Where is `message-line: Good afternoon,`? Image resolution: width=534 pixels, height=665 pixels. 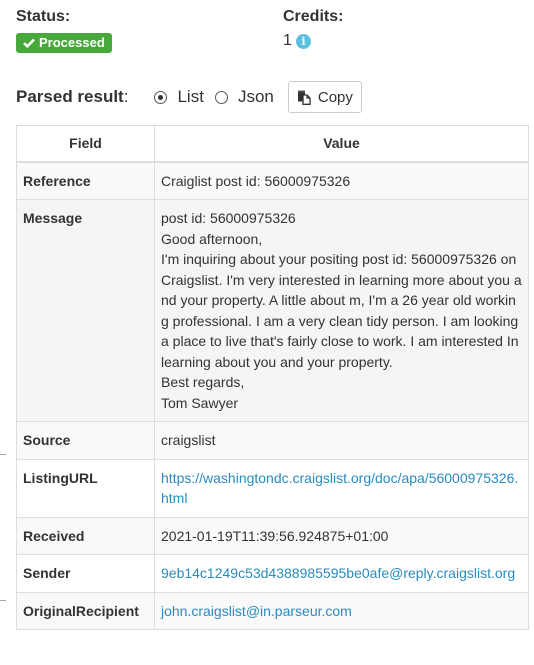 message-line: Good afternoon, is located at coordinates (212, 238).